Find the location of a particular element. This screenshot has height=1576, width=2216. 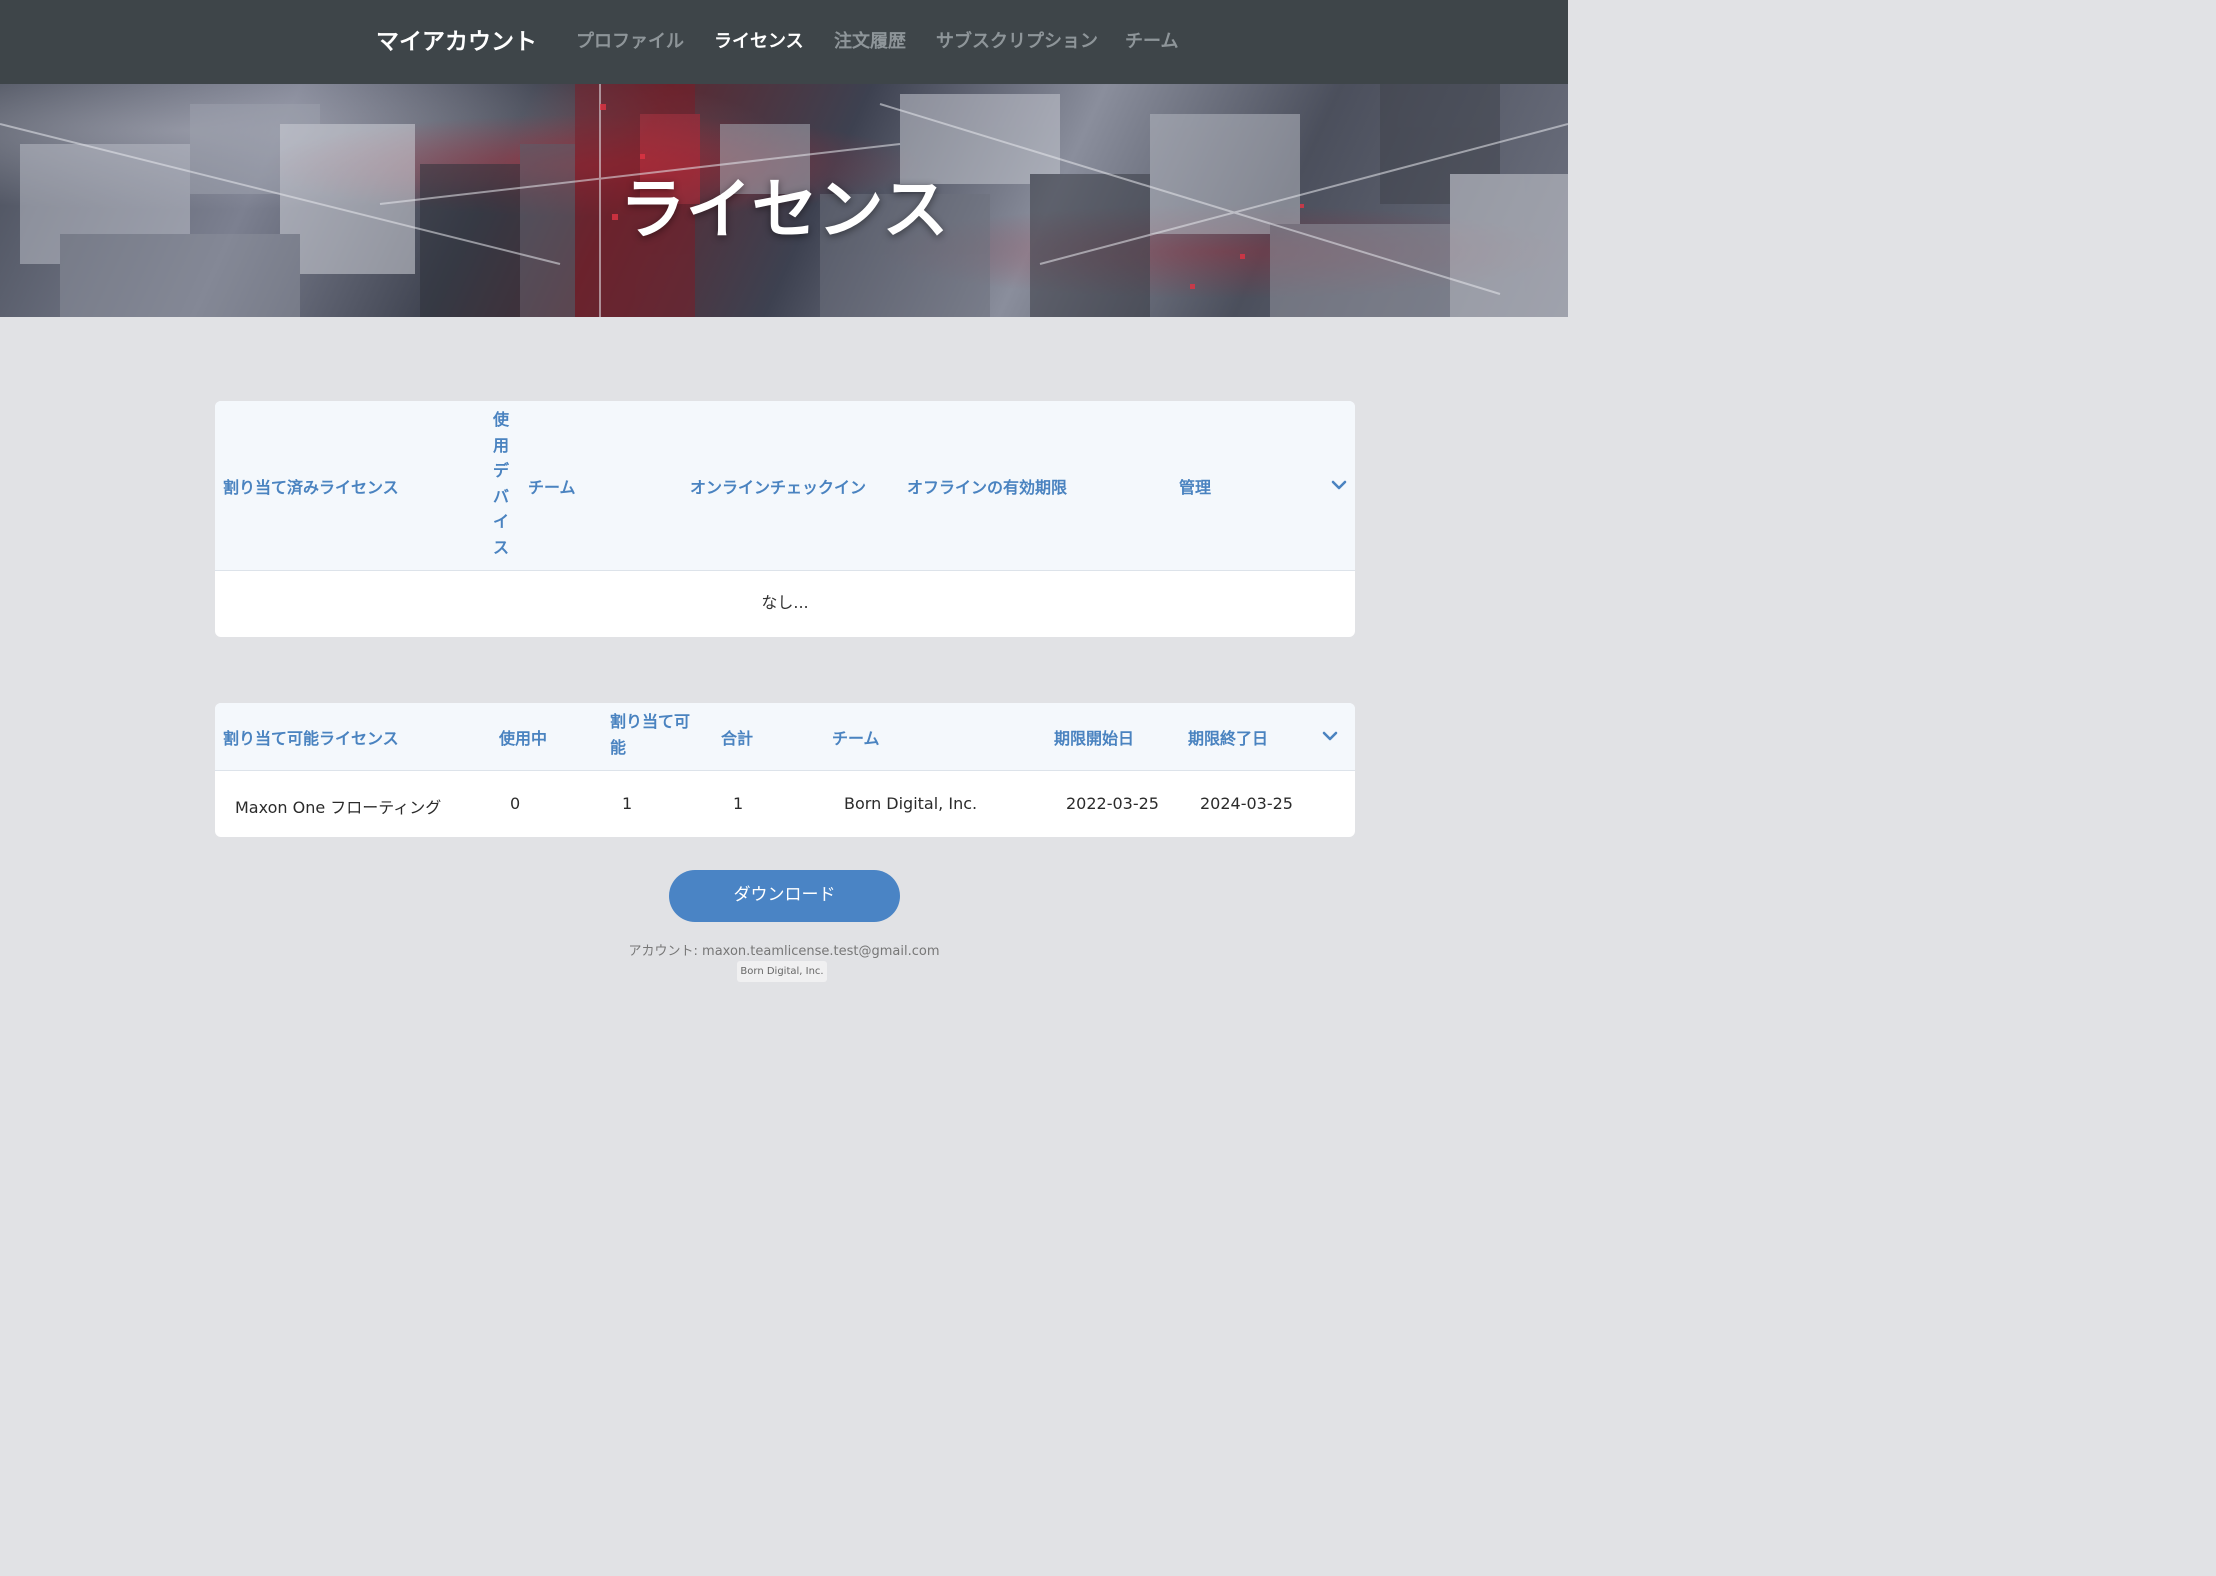

cell-team: Born Digital, Inc. is located at coordinates (911, 803).